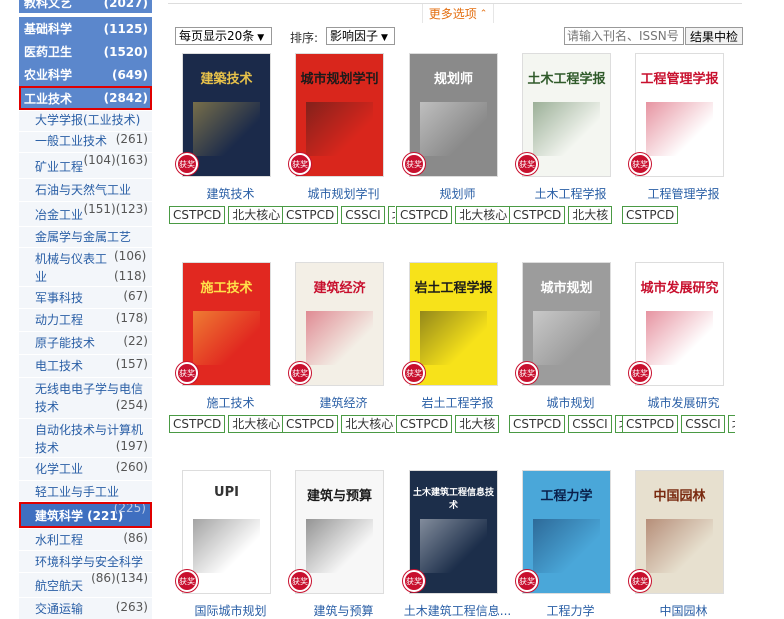 This screenshot has height=619, width=784. Describe the element at coordinates (683, 402) in the screenshot. I see `journal-name-link: 城市发展研究` at that location.